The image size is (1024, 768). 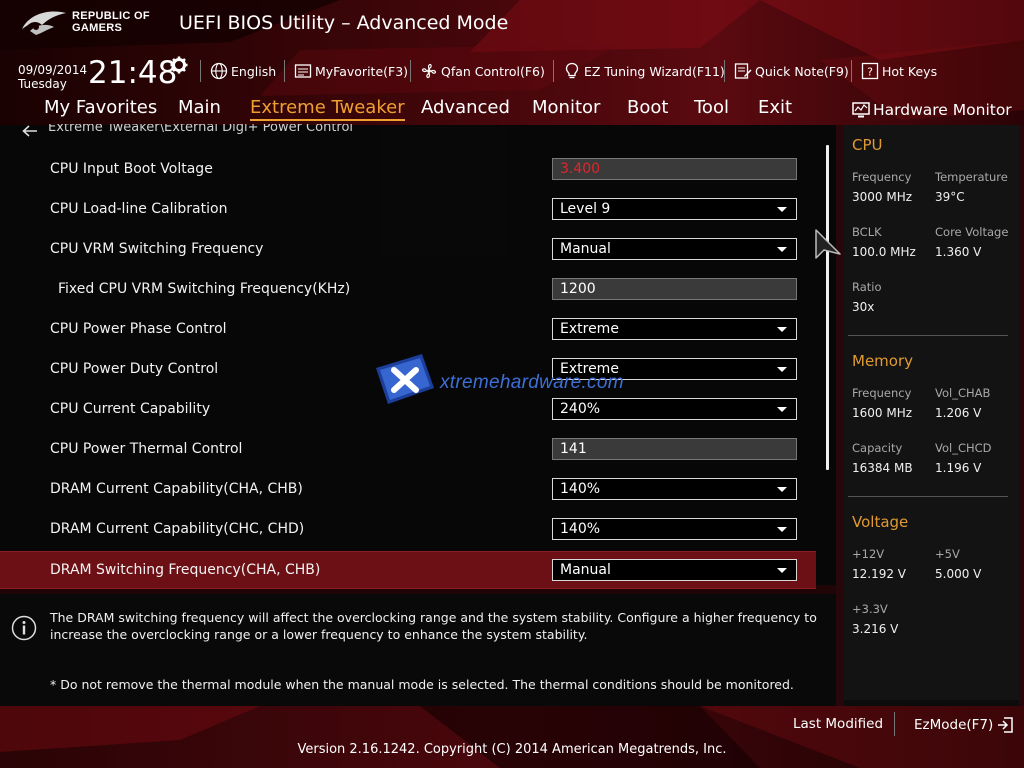 I want to click on watermark-x-logo, so click(x=405, y=379).